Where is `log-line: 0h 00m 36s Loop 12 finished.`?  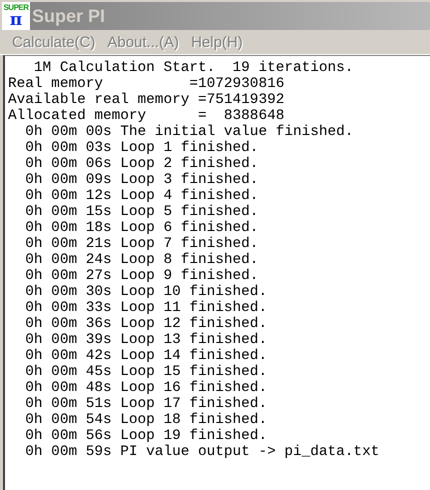
log-line: 0h 00m 36s Loop 12 finished. is located at coordinates (146, 324).